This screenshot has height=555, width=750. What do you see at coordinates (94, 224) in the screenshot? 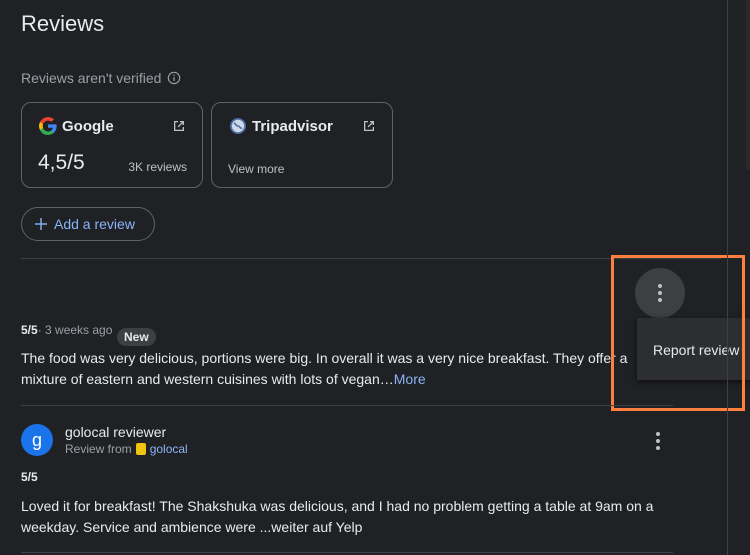
I see `add-review-label: Add a review` at bounding box center [94, 224].